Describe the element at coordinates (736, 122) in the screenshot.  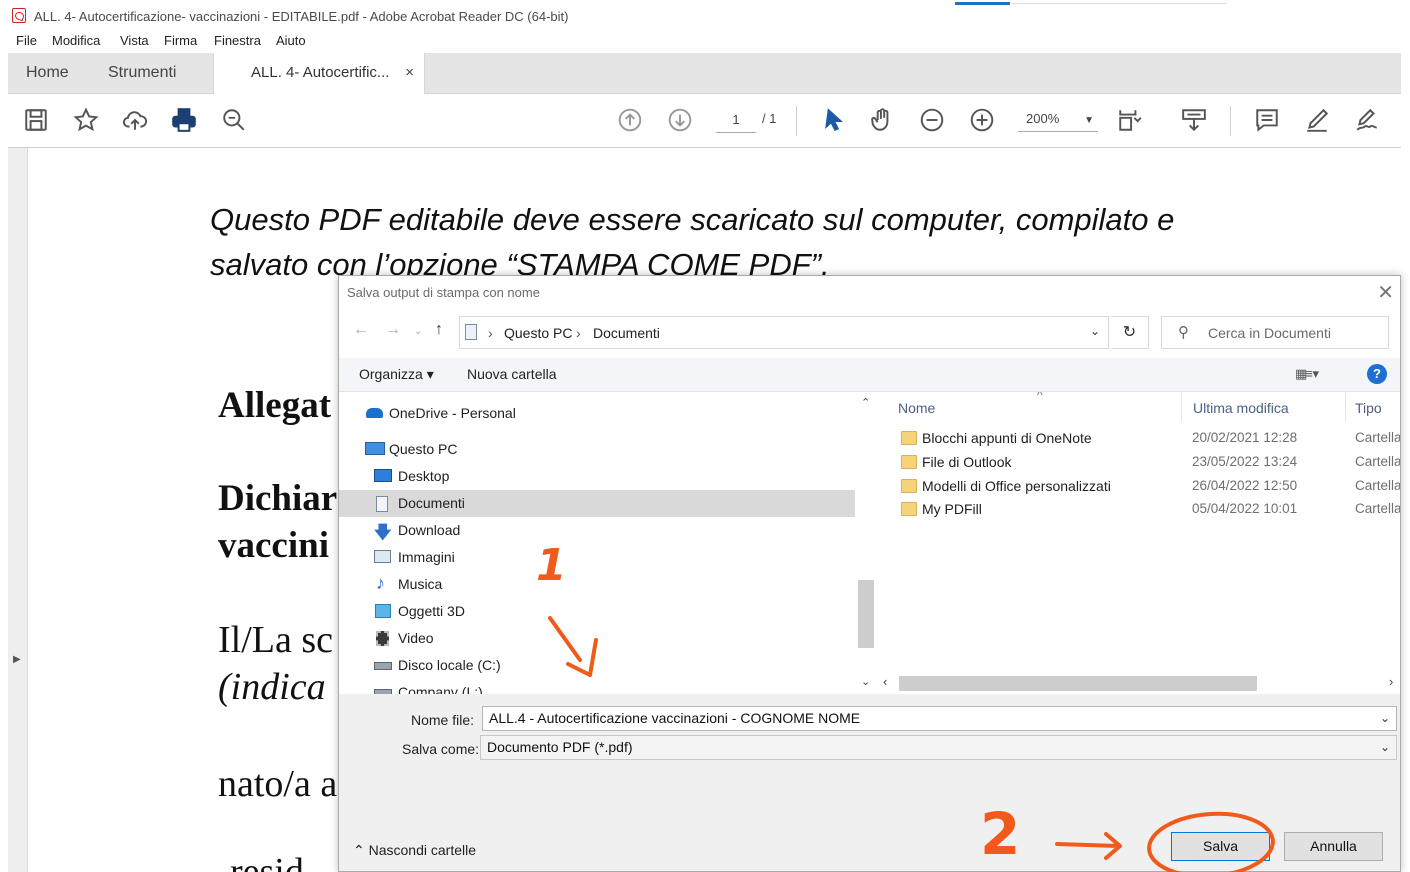
I see `page-number-input: 1` at that location.